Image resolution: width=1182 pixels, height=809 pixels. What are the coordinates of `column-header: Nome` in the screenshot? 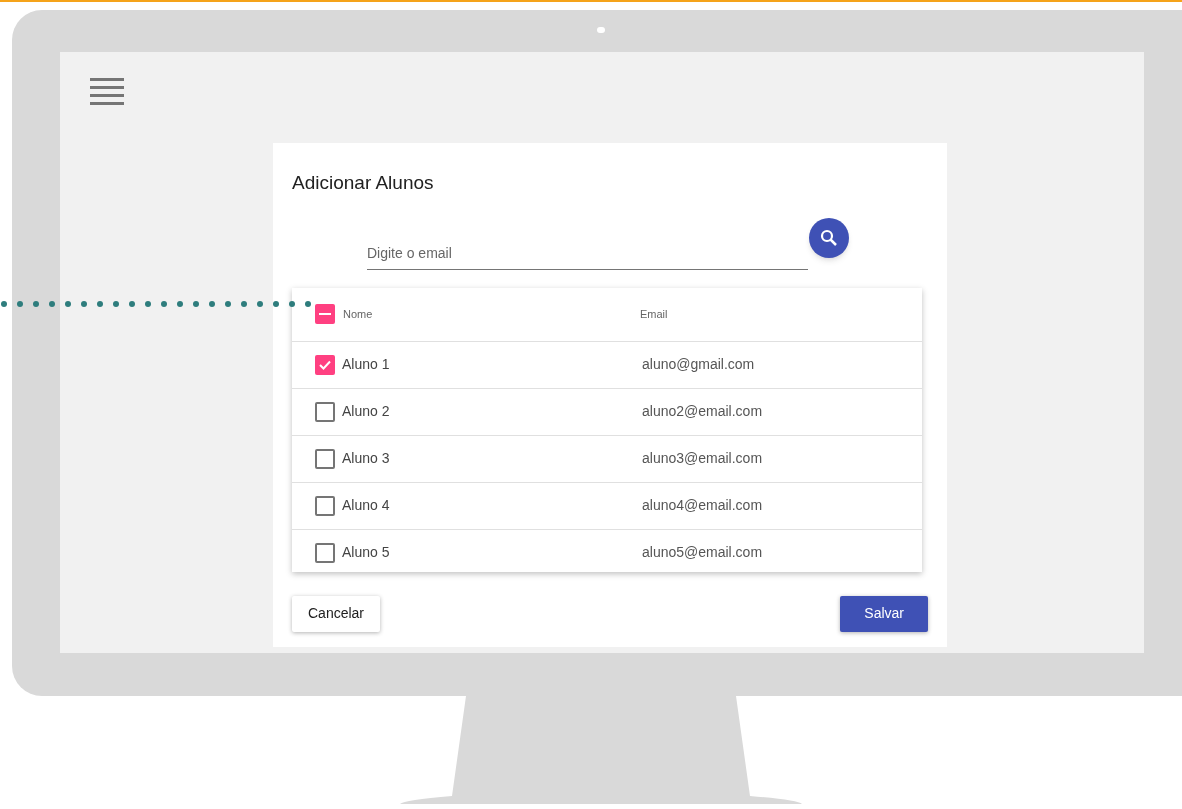 It's located at (358, 314).